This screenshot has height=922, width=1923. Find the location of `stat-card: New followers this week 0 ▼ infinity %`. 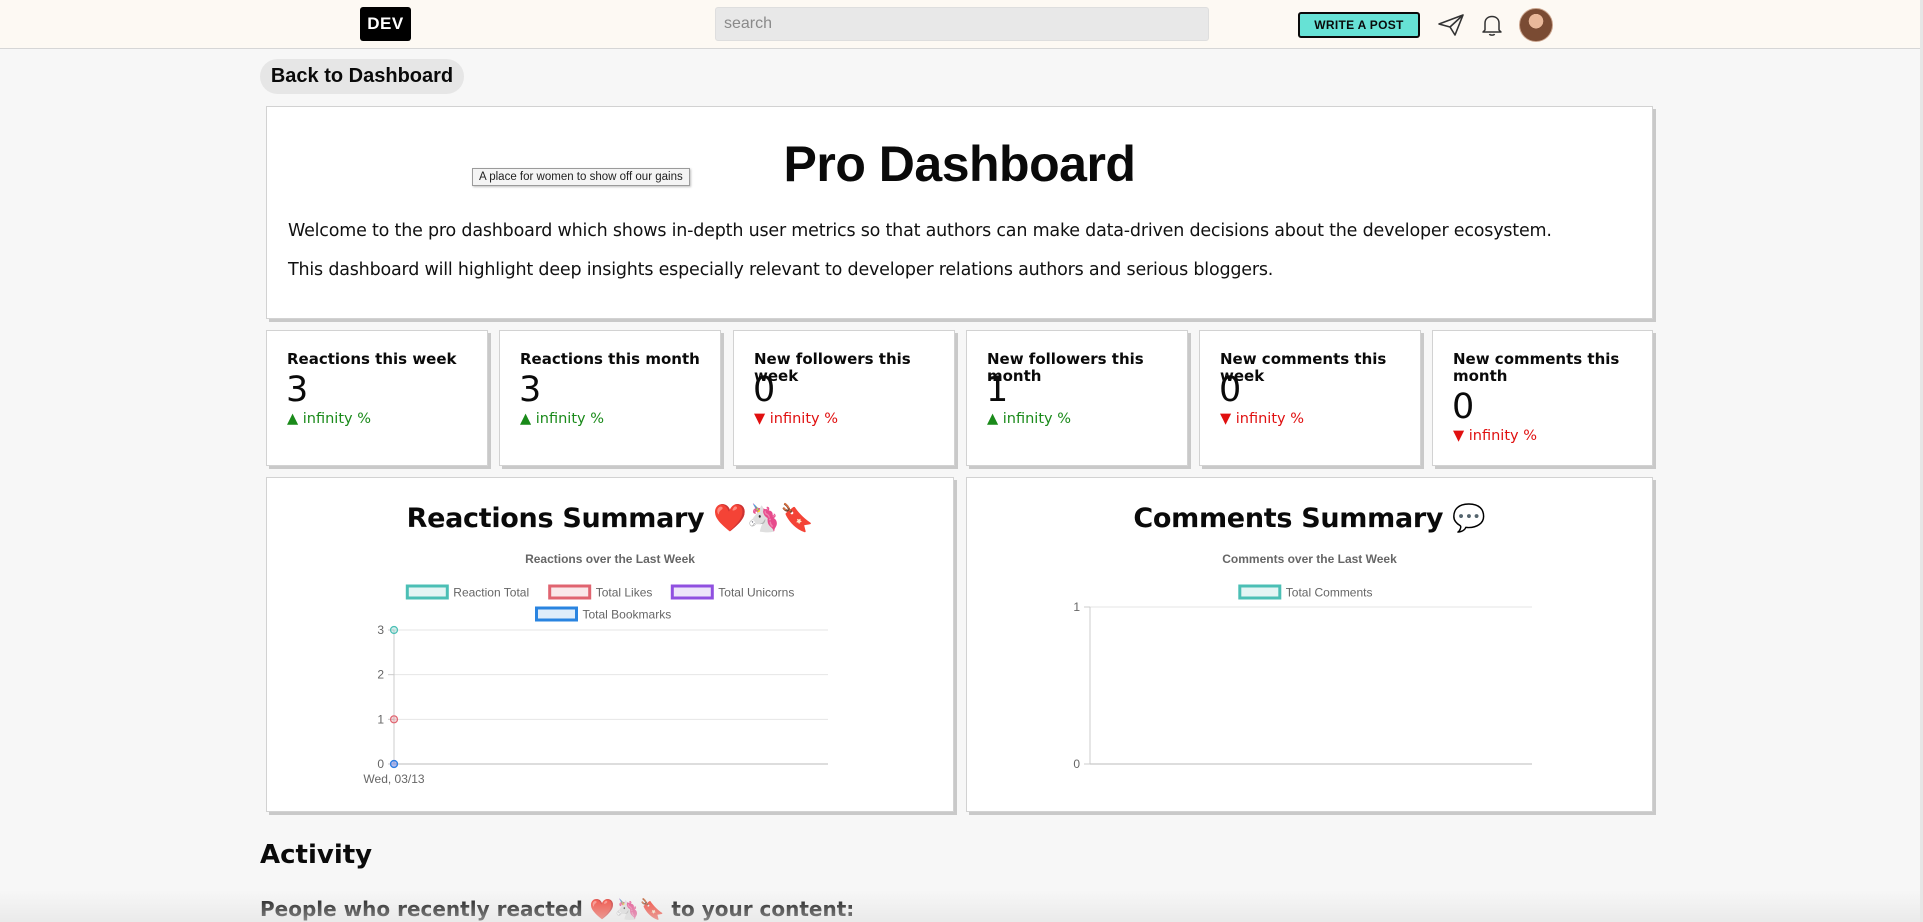

stat-card: New followers this week 0 ▼ infinity % is located at coordinates (844, 398).